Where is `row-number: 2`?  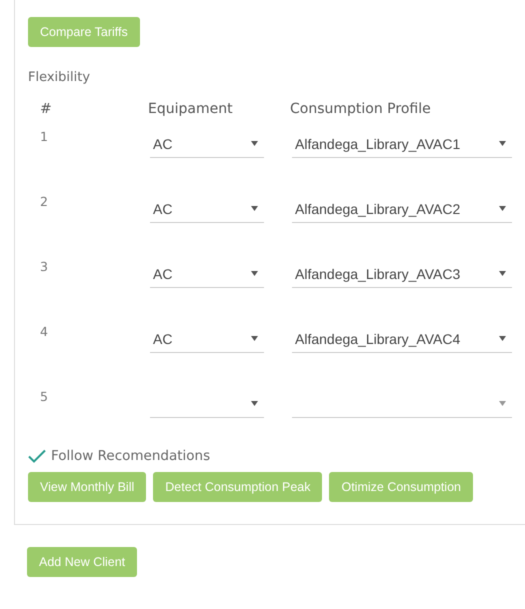 row-number: 2 is located at coordinates (44, 202).